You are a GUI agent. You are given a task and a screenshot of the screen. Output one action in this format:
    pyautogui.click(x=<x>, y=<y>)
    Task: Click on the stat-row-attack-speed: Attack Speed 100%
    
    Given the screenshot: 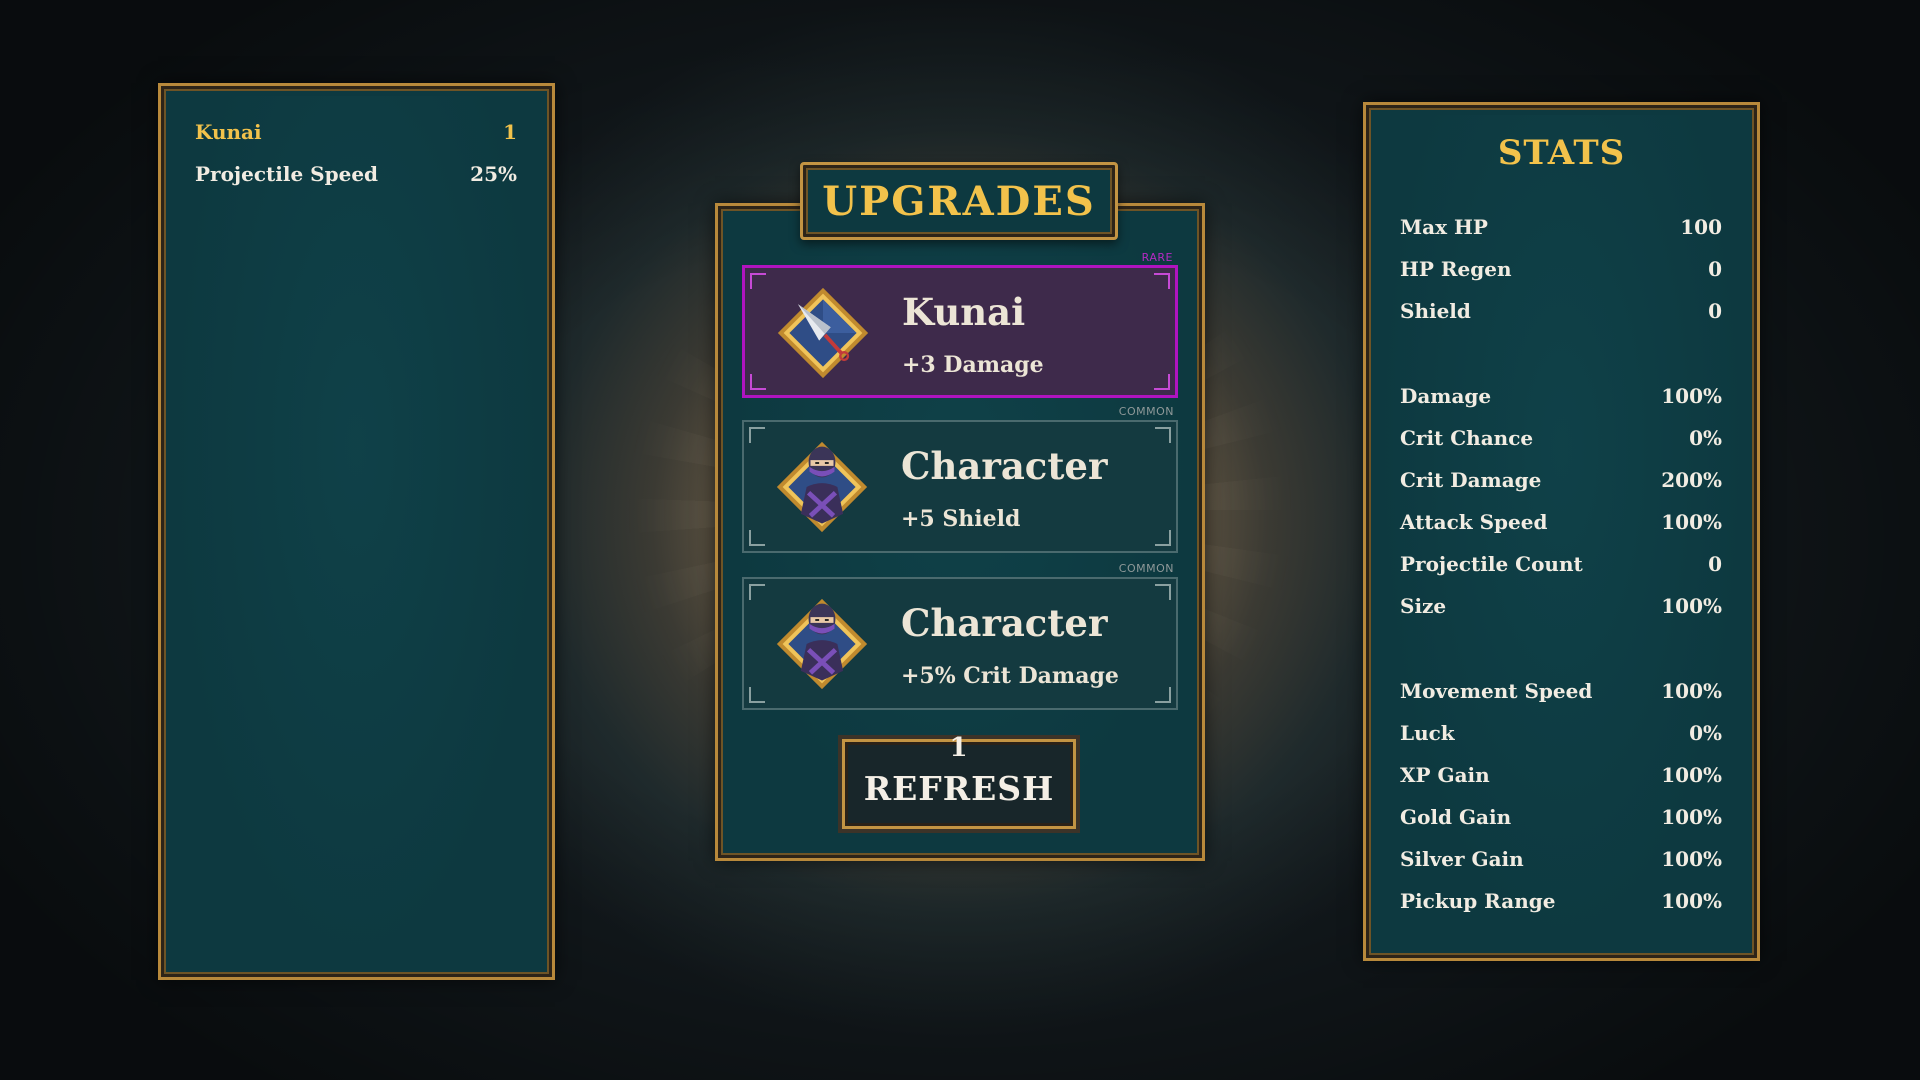 What is the action you would take?
    pyautogui.click(x=1561, y=522)
    